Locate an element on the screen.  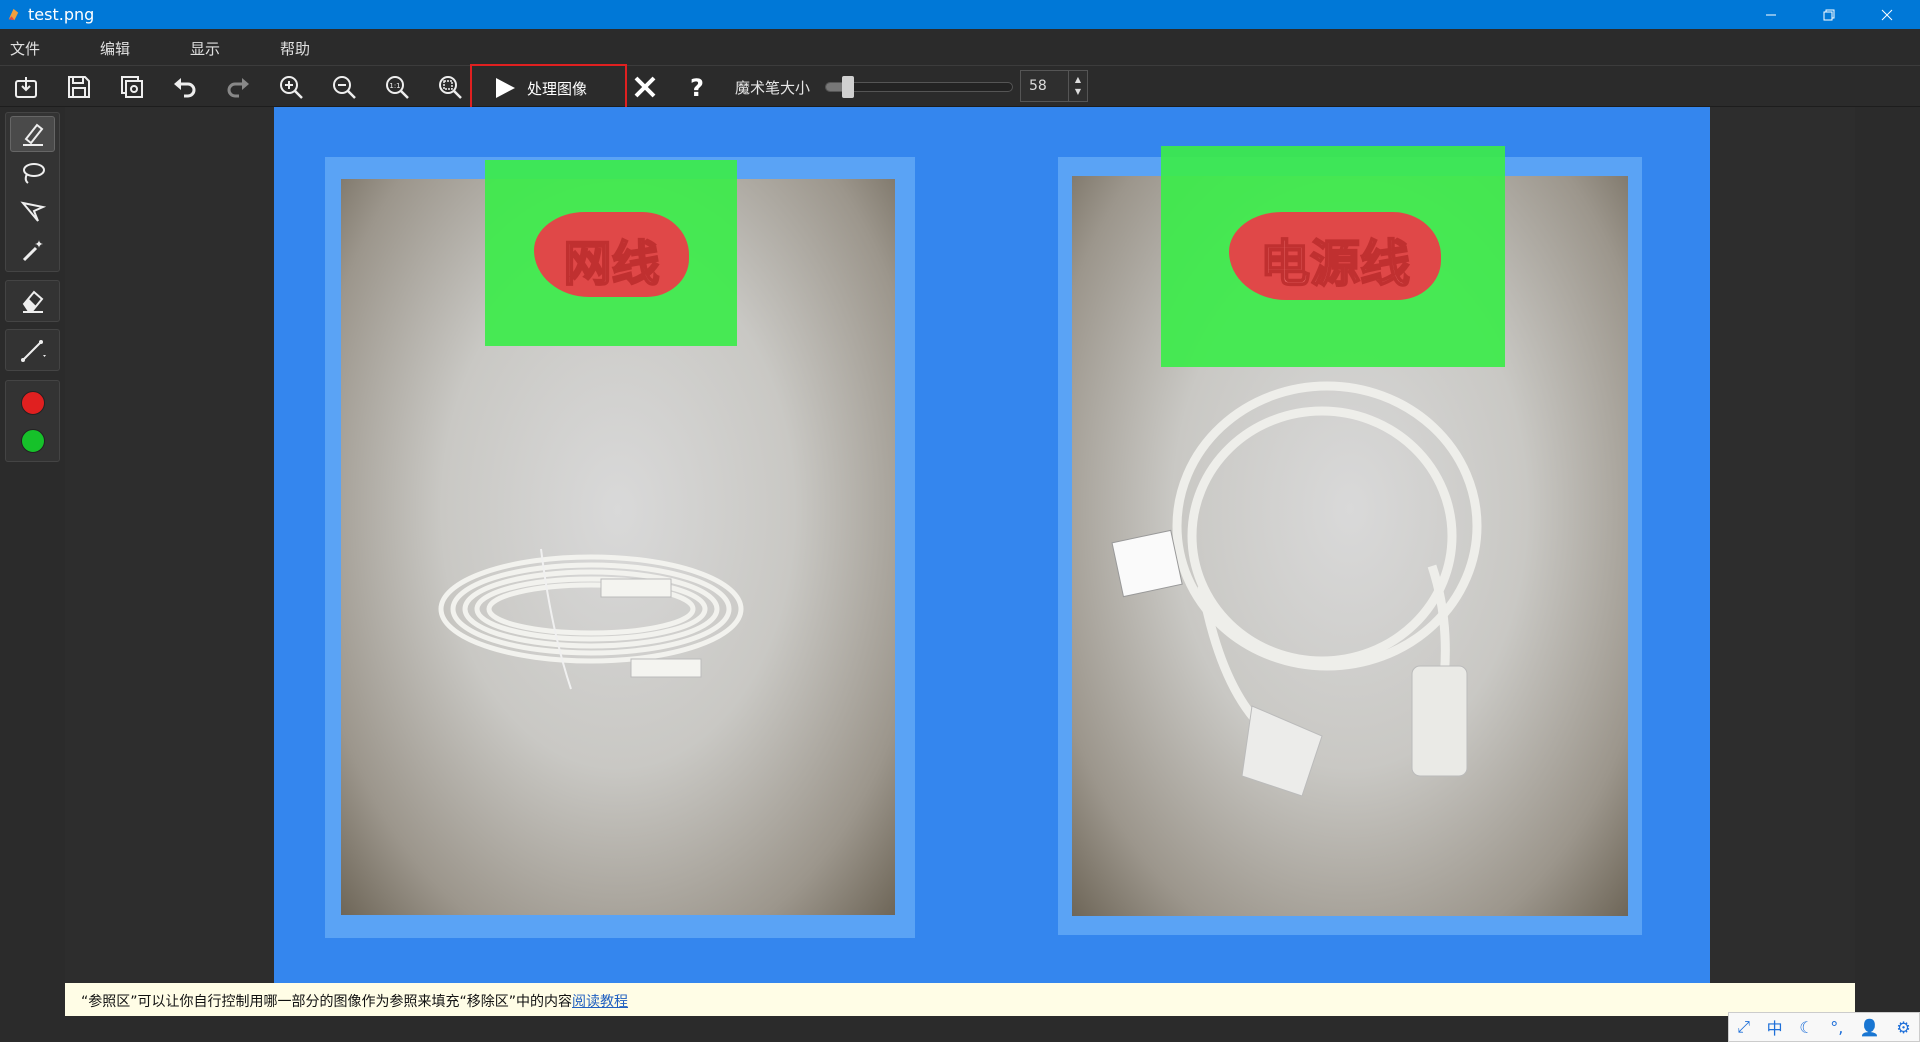
restore-button is located at coordinates (1829, 14).